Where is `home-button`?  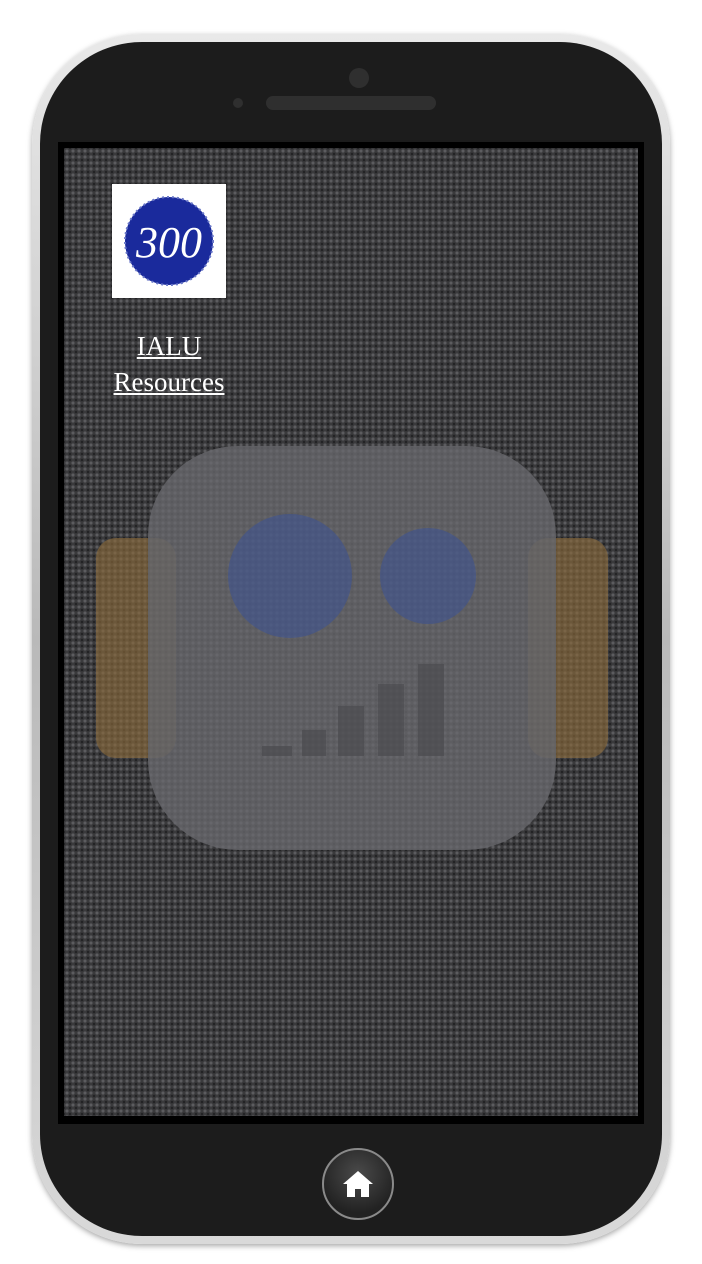
home-button is located at coordinates (358, 1184).